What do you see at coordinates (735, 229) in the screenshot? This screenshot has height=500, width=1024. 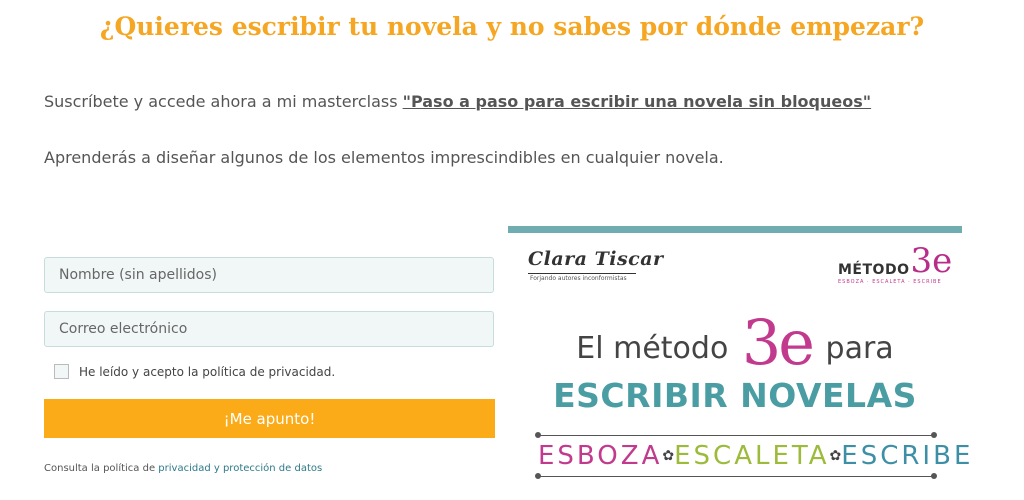 I see `banner-top-bar` at bounding box center [735, 229].